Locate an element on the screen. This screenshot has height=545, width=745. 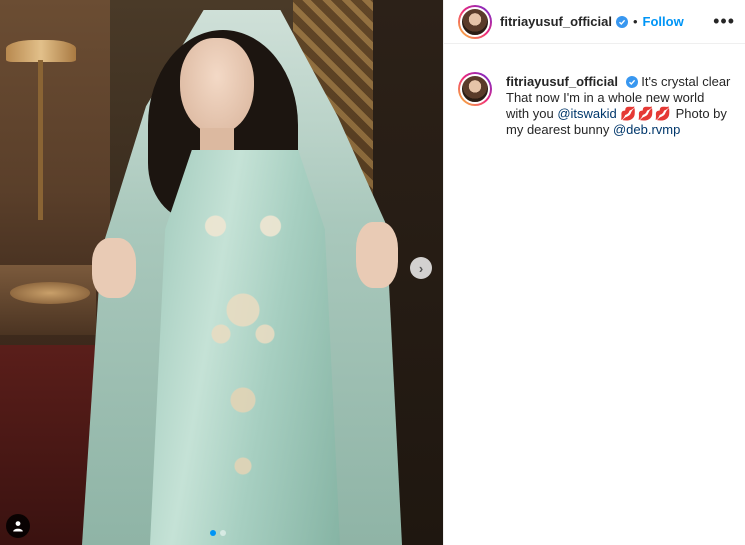
bowl is located at coordinates (50, 293).